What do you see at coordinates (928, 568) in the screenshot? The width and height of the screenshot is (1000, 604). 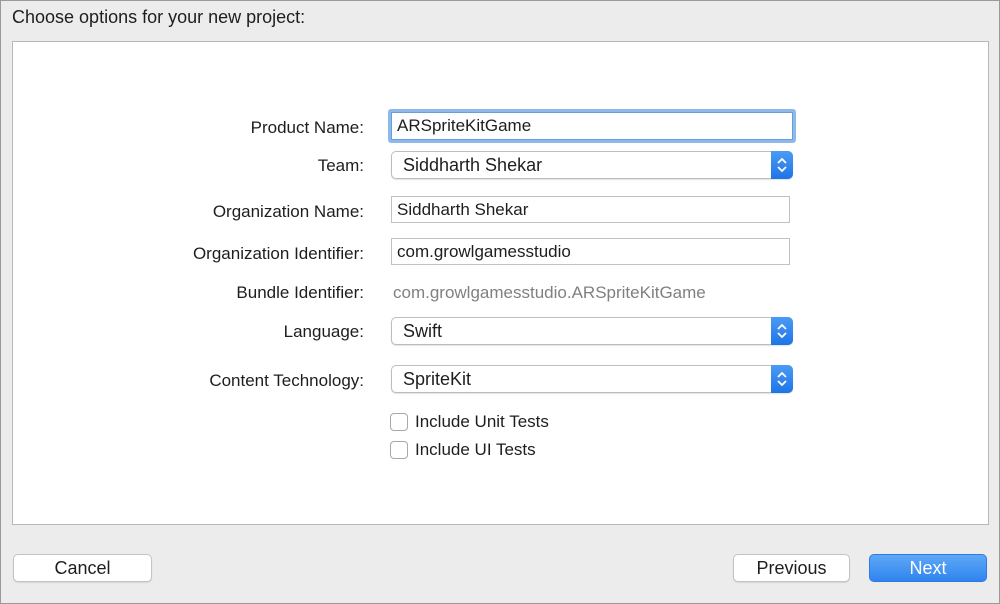 I see `next-button: Next` at bounding box center [928, 568].